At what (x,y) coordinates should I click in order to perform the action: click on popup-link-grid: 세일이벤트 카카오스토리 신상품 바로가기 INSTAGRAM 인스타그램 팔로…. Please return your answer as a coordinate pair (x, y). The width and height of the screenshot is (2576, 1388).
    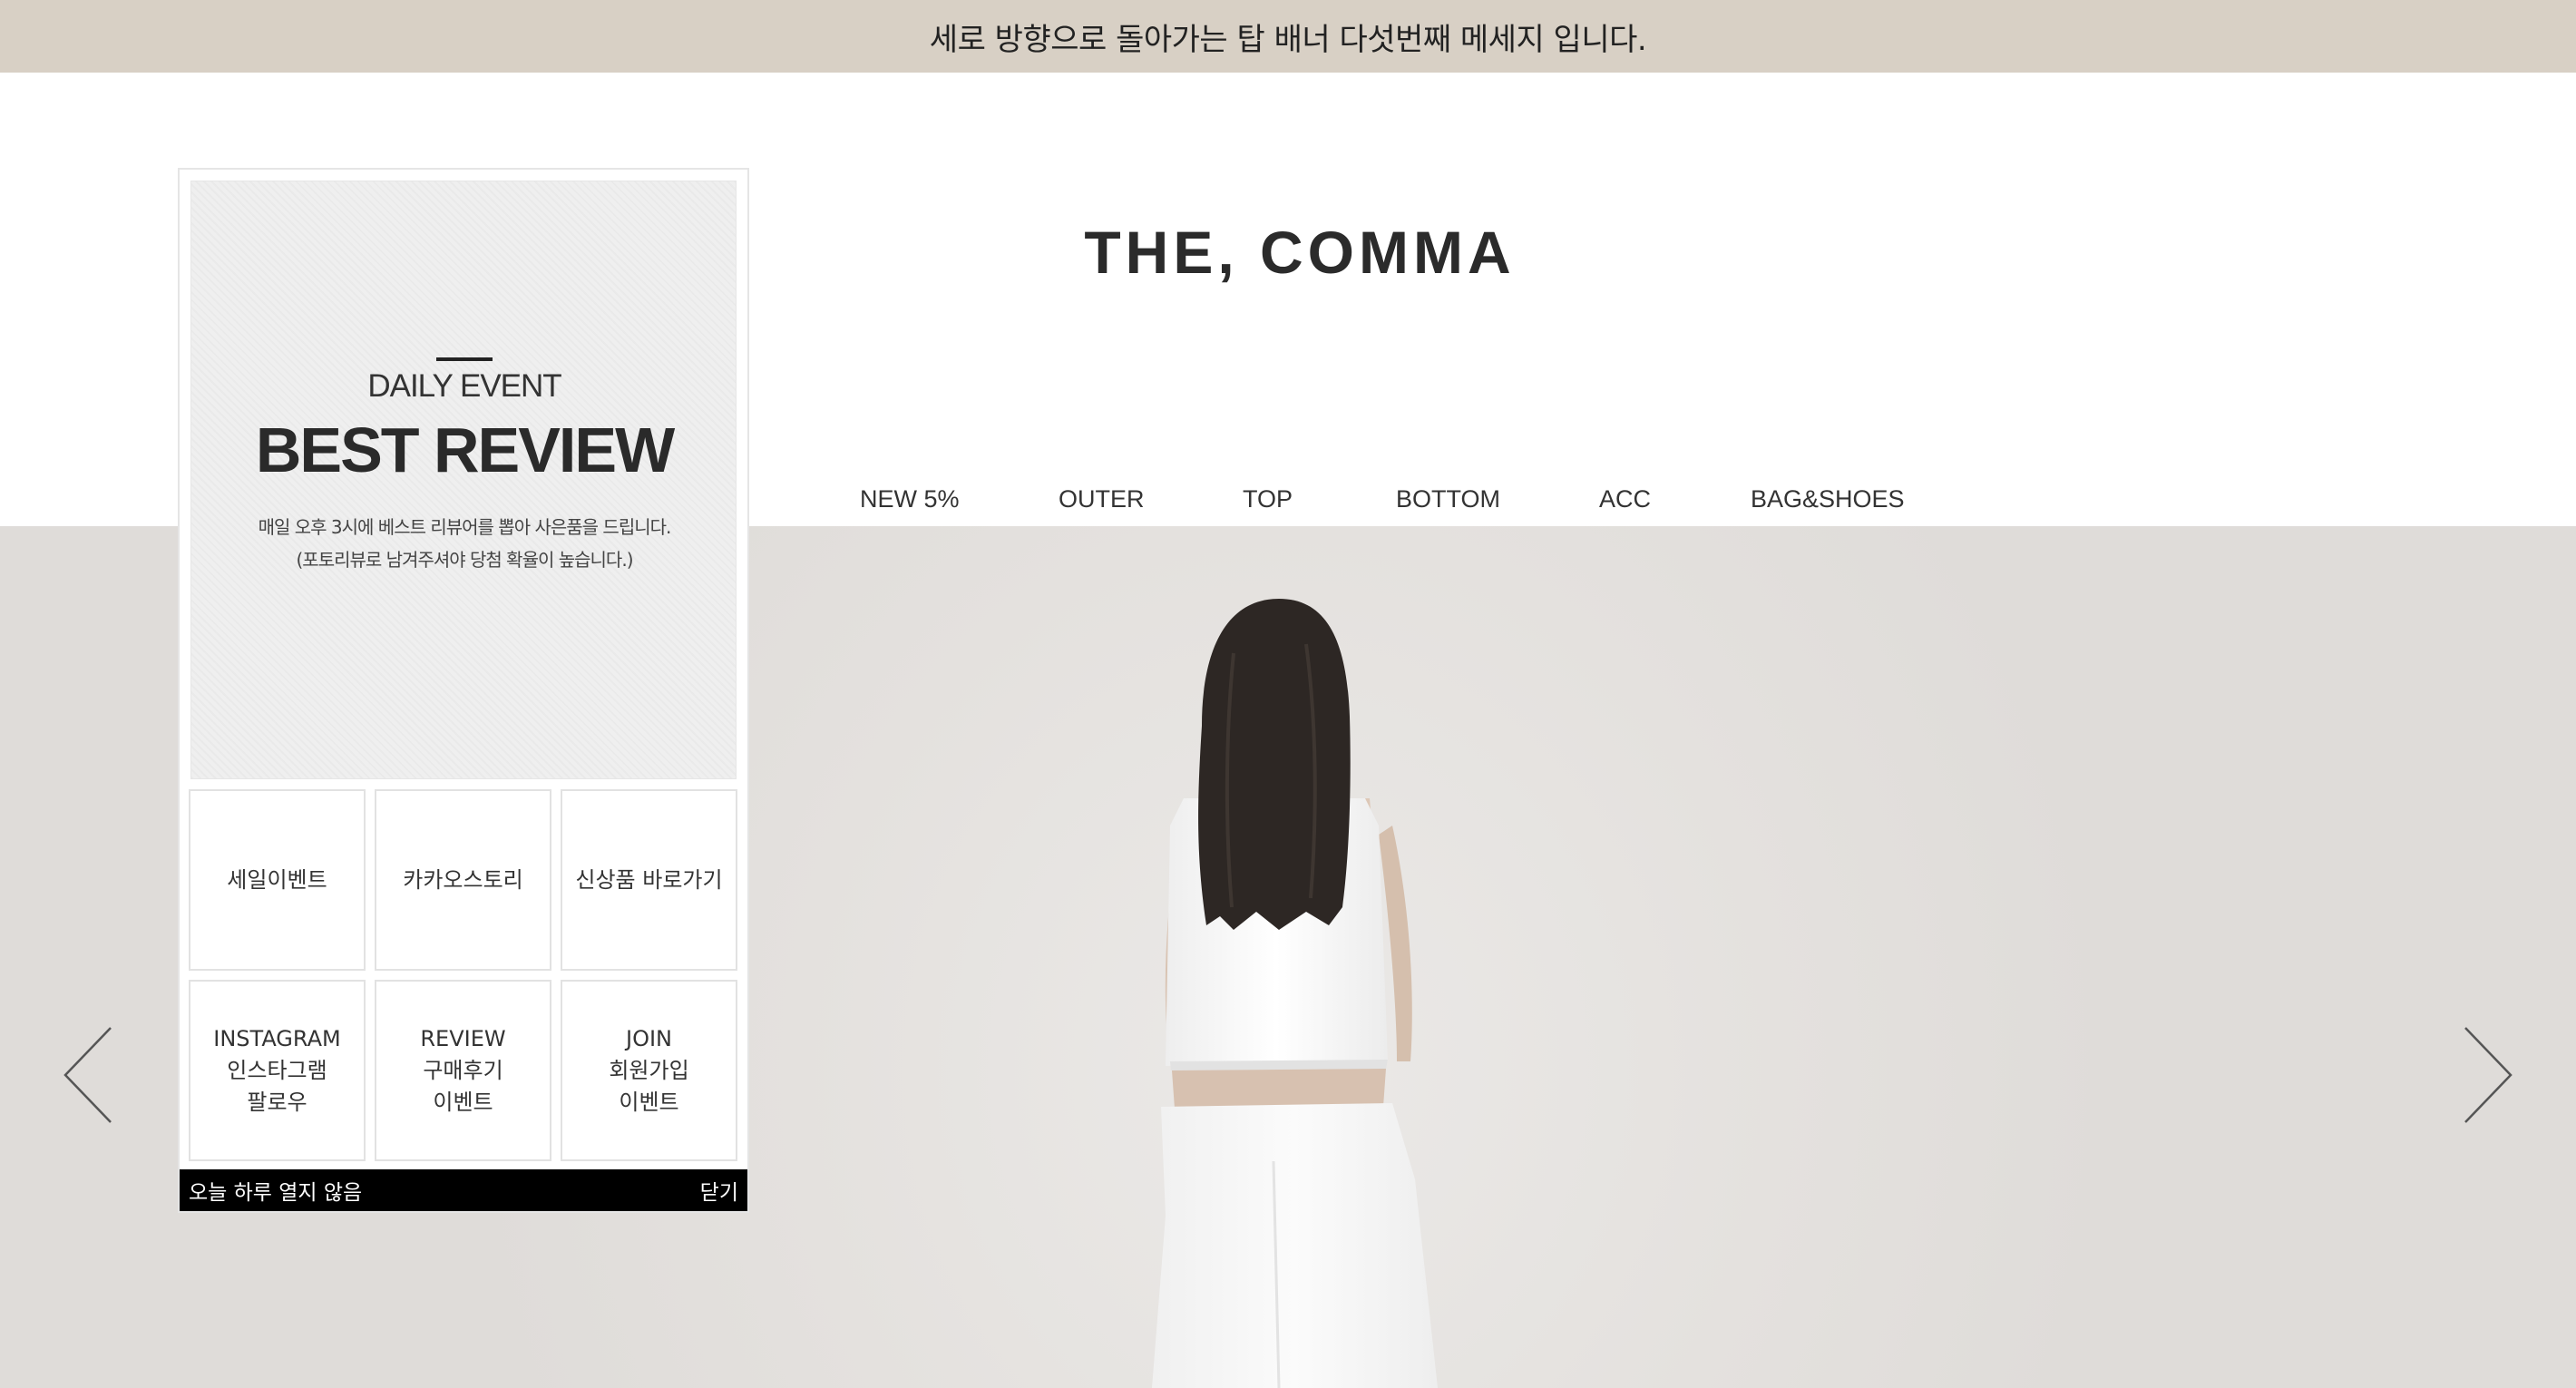
    Looking at the image, I should click on (466, 975).